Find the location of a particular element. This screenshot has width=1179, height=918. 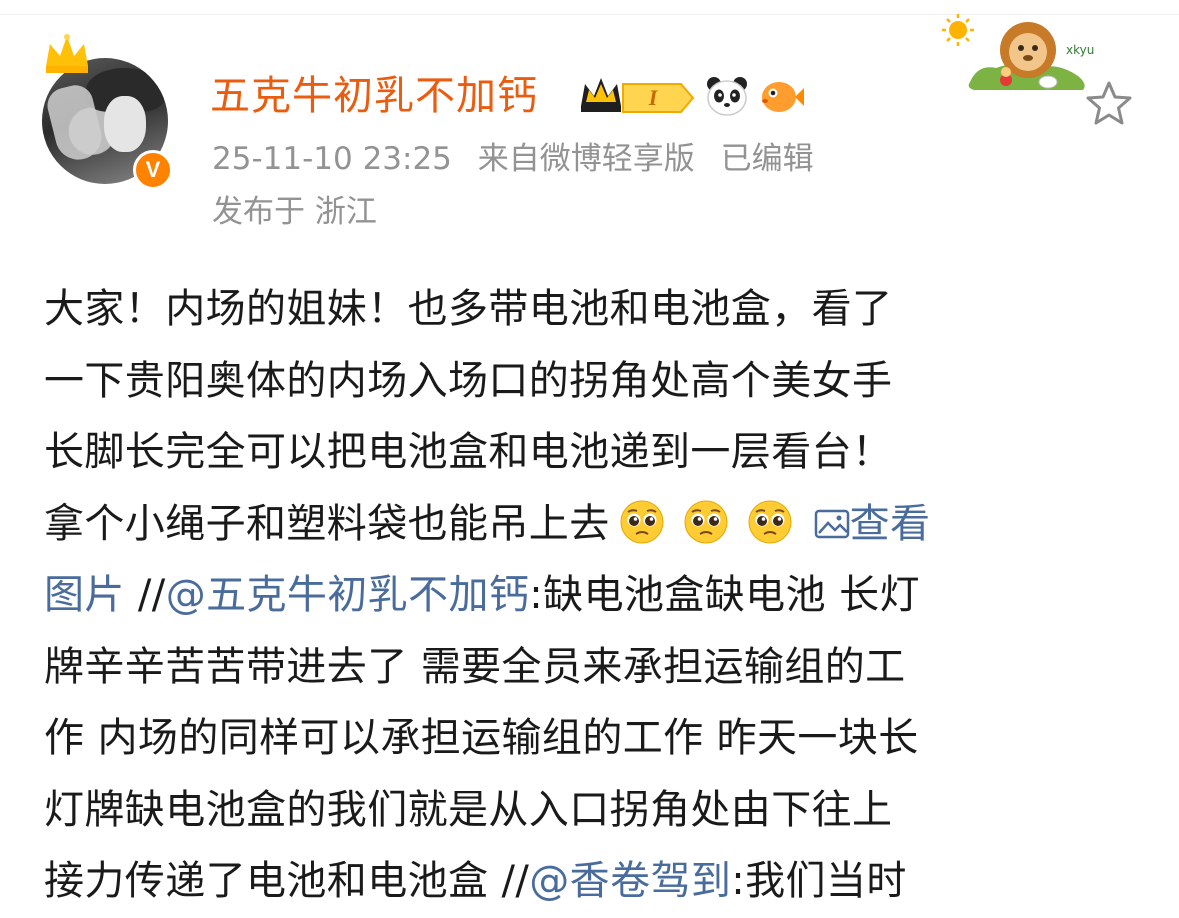

post-text-line: 接力传递了电池和电池盒 //@香卷驾到:我们当时 is located at coordinates (594, 882).